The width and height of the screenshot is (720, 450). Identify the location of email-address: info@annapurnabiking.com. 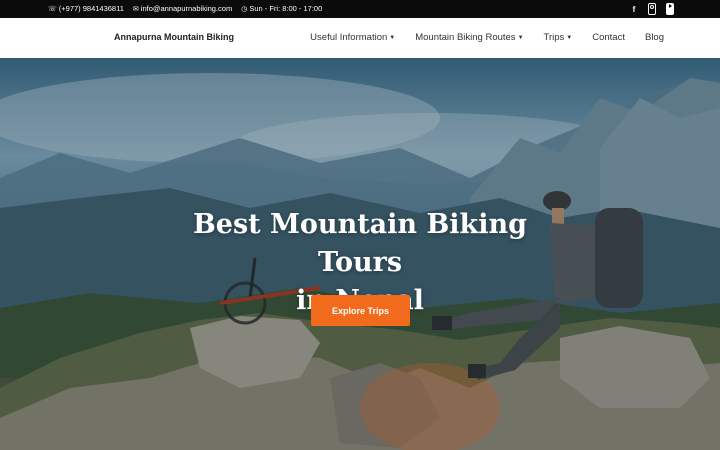
(186, 8).